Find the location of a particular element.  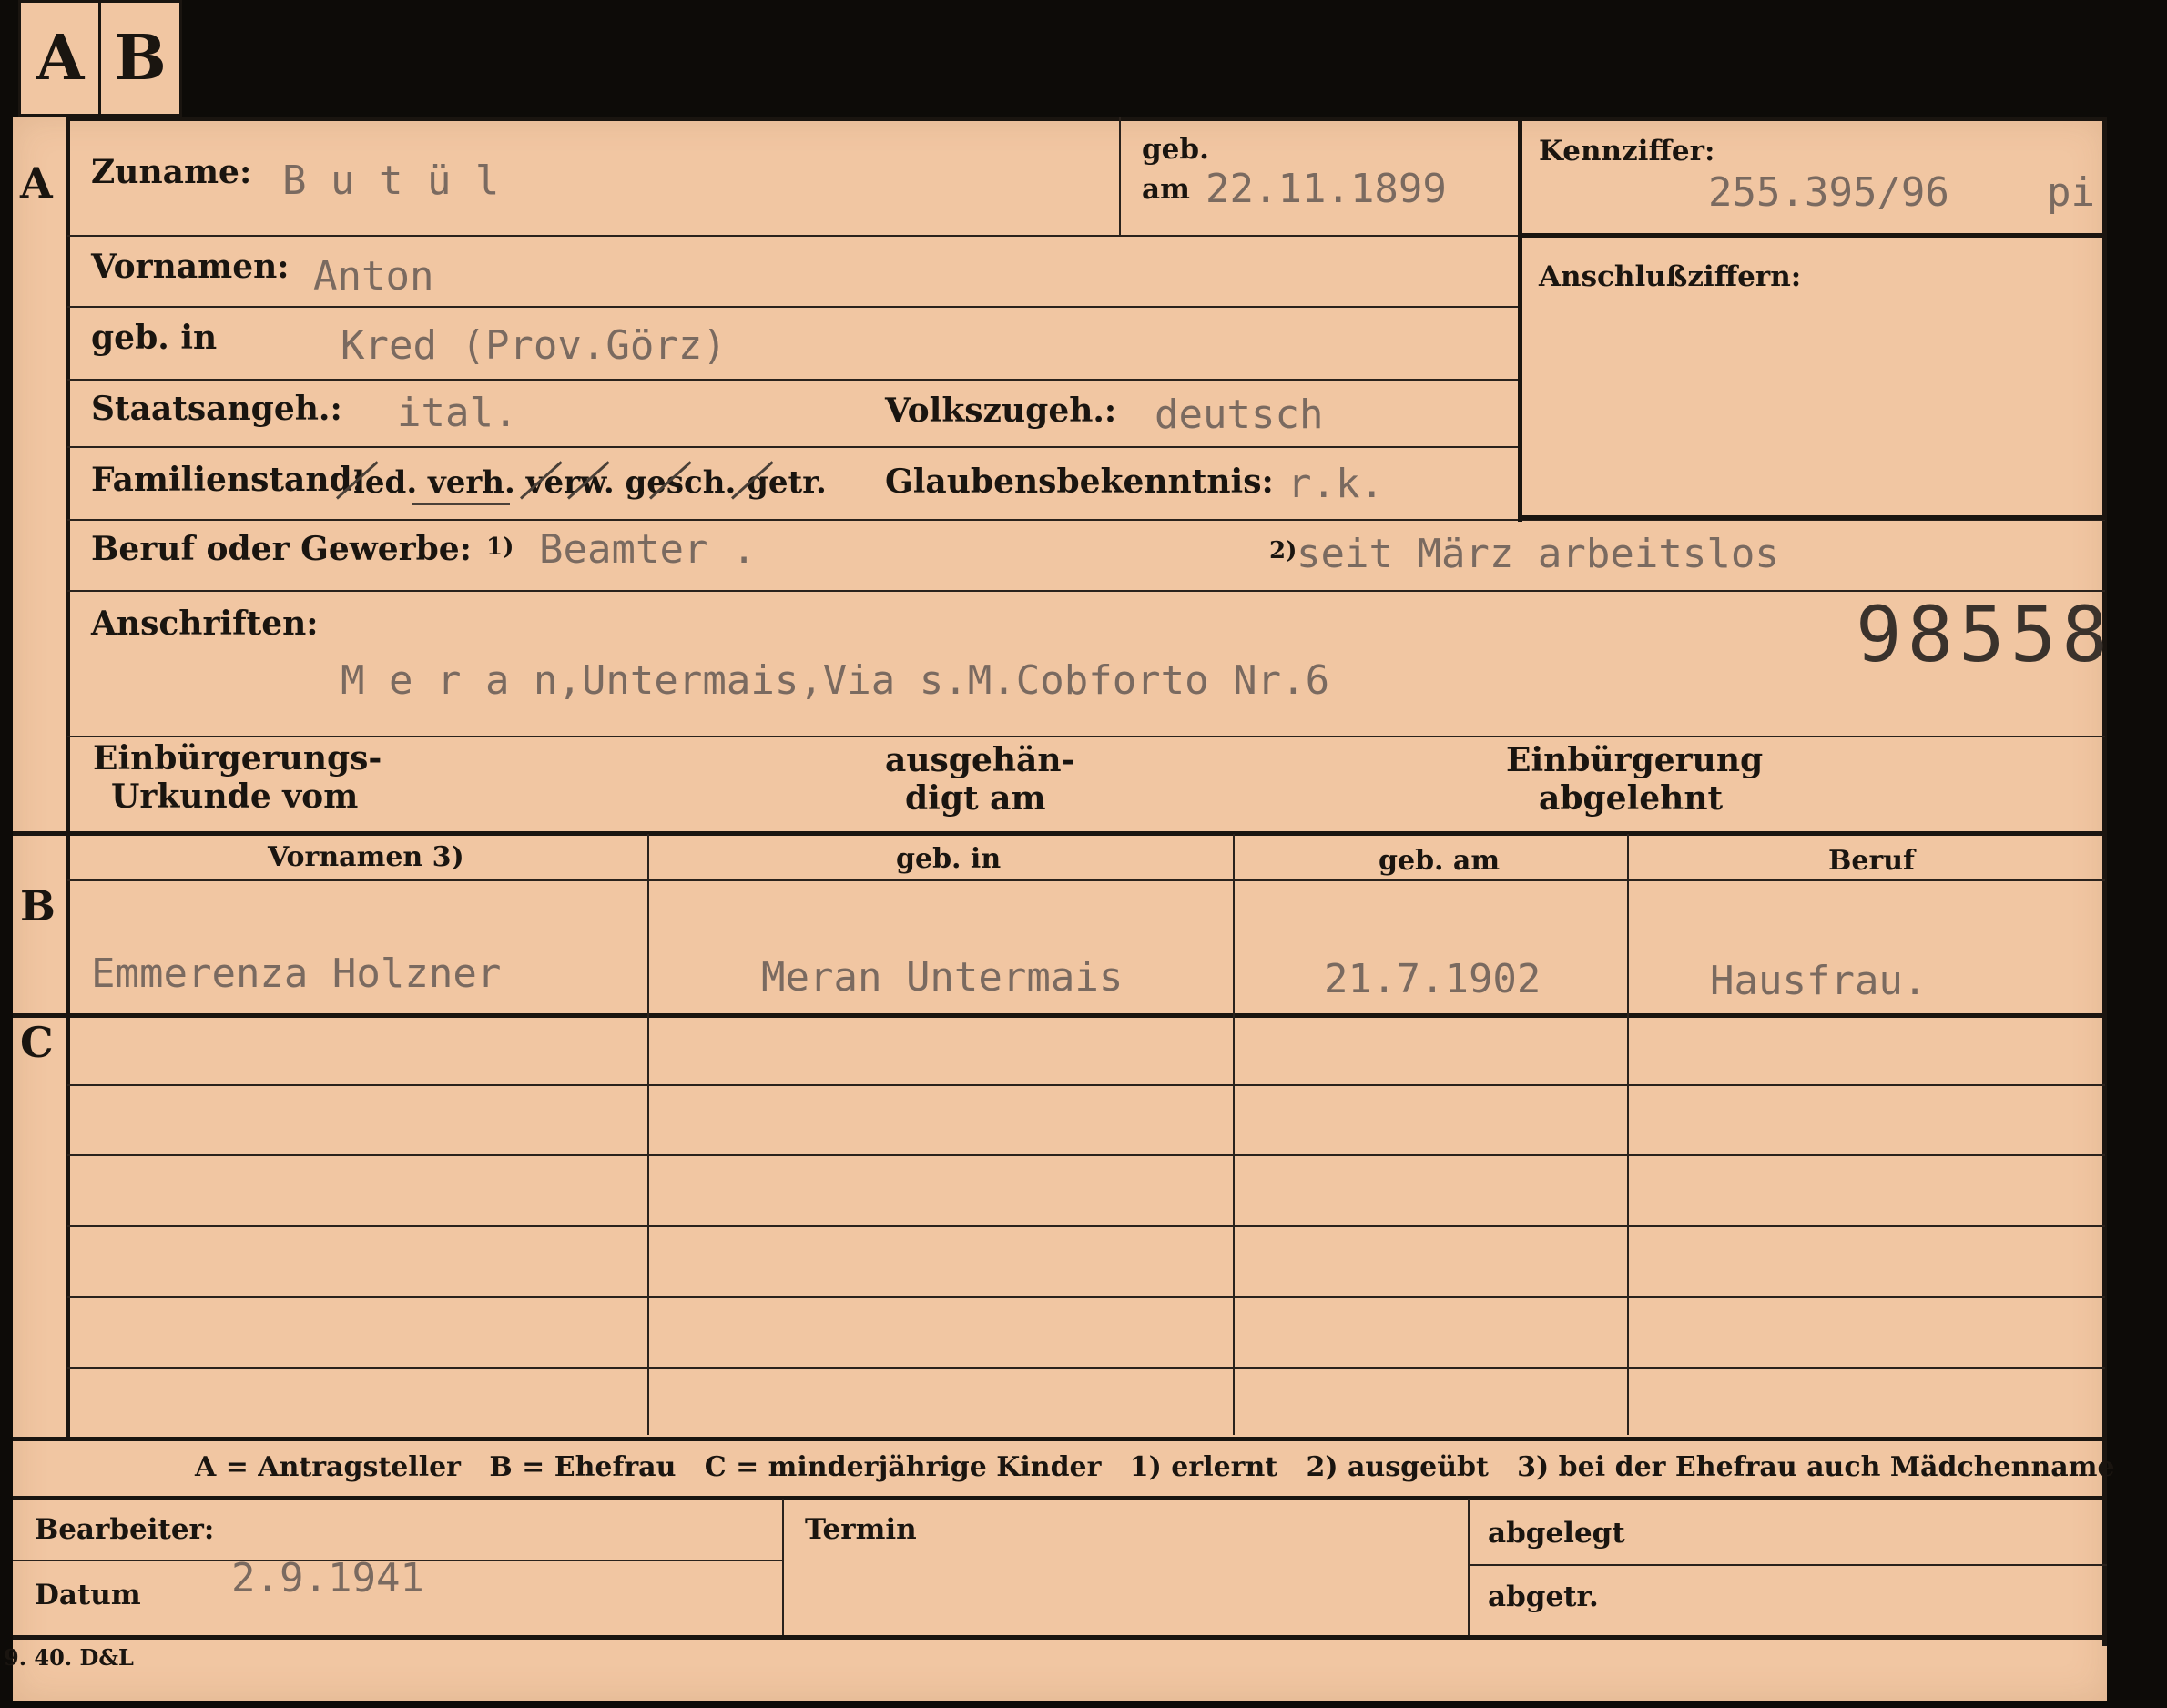

spouse-birthplace: Meran Untermais is located at coordinates (942, 977).